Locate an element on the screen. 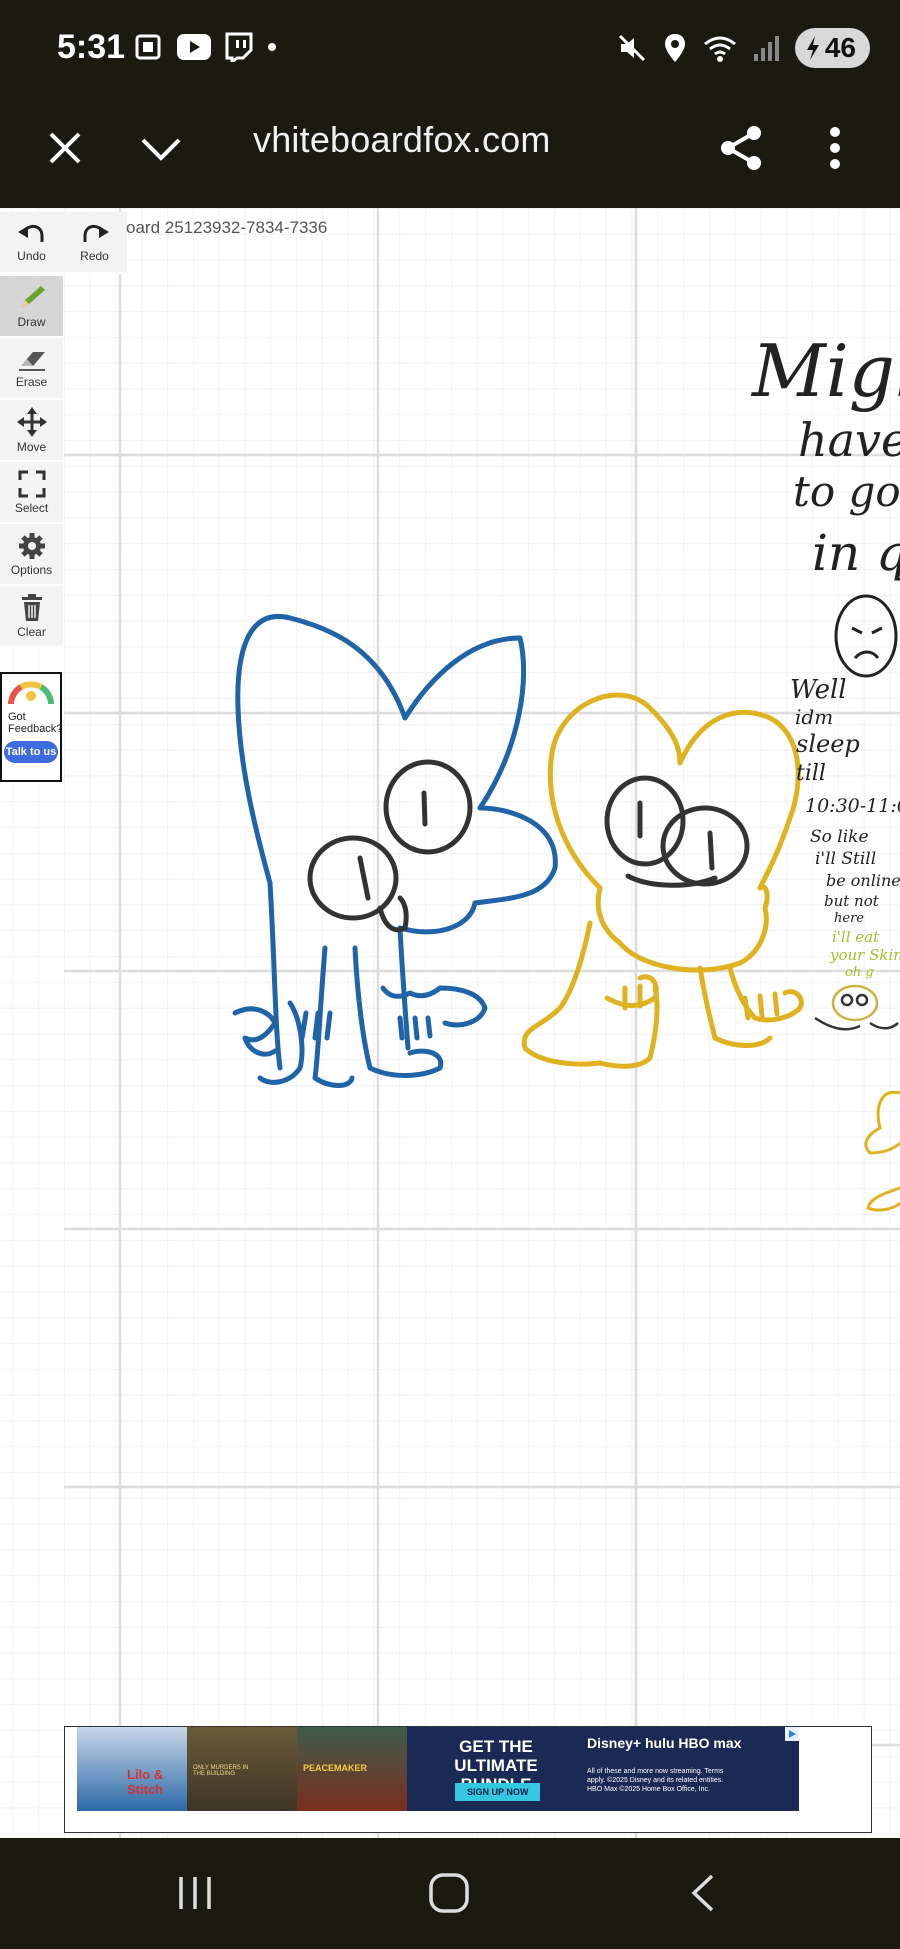 The height and width of the screenshot is (1949, 900). charging-icon is located at coordinates (812, 48).